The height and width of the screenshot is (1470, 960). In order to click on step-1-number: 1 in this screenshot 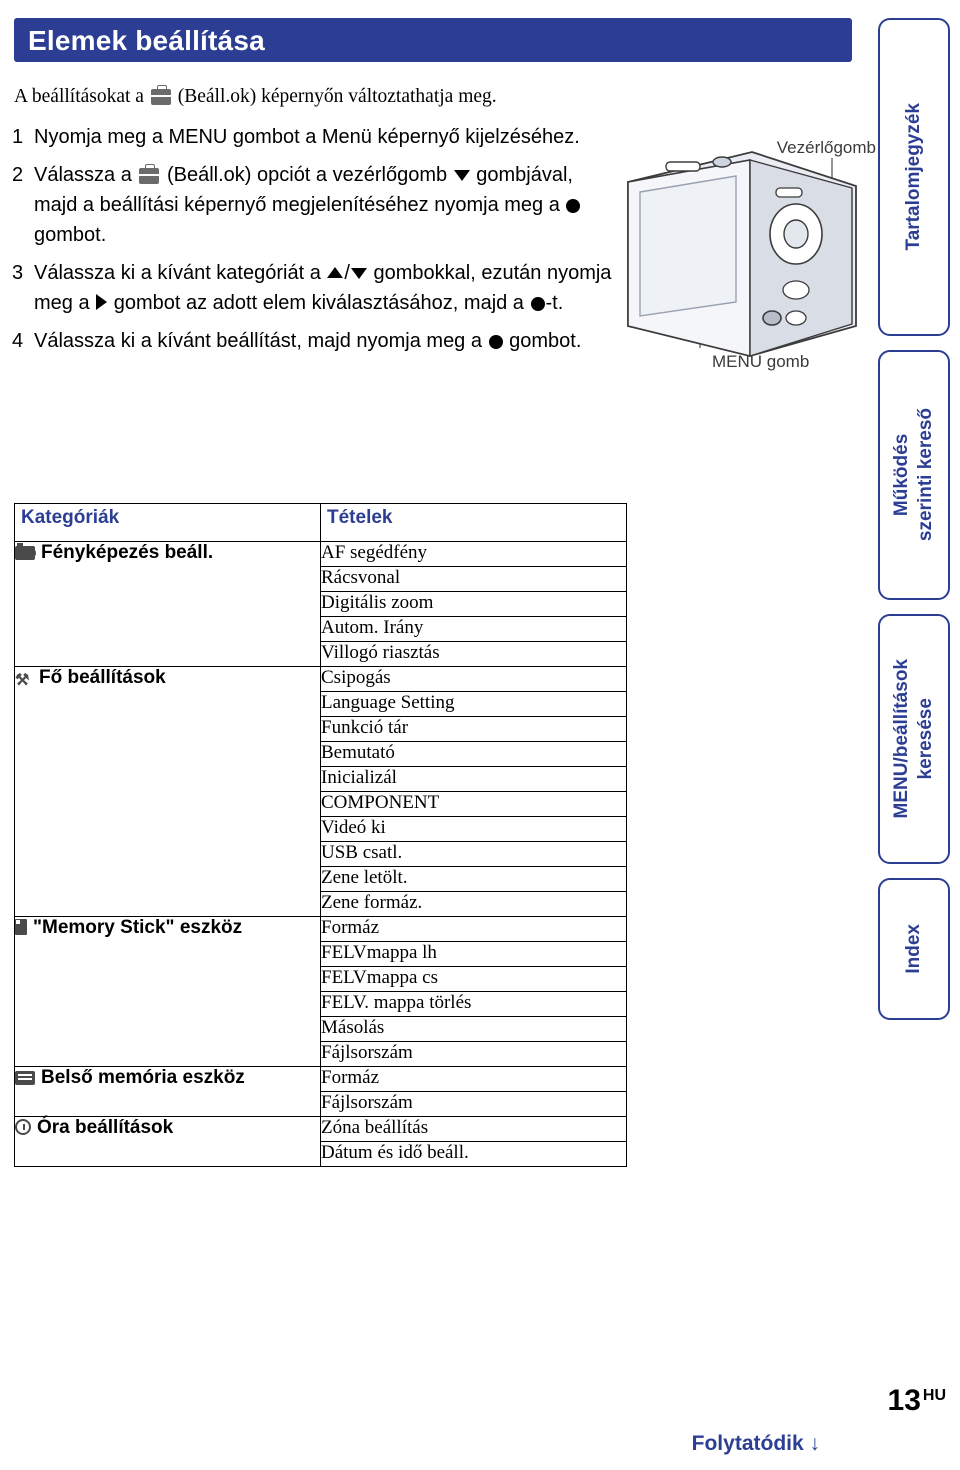, I will do `click(18, 137)`.